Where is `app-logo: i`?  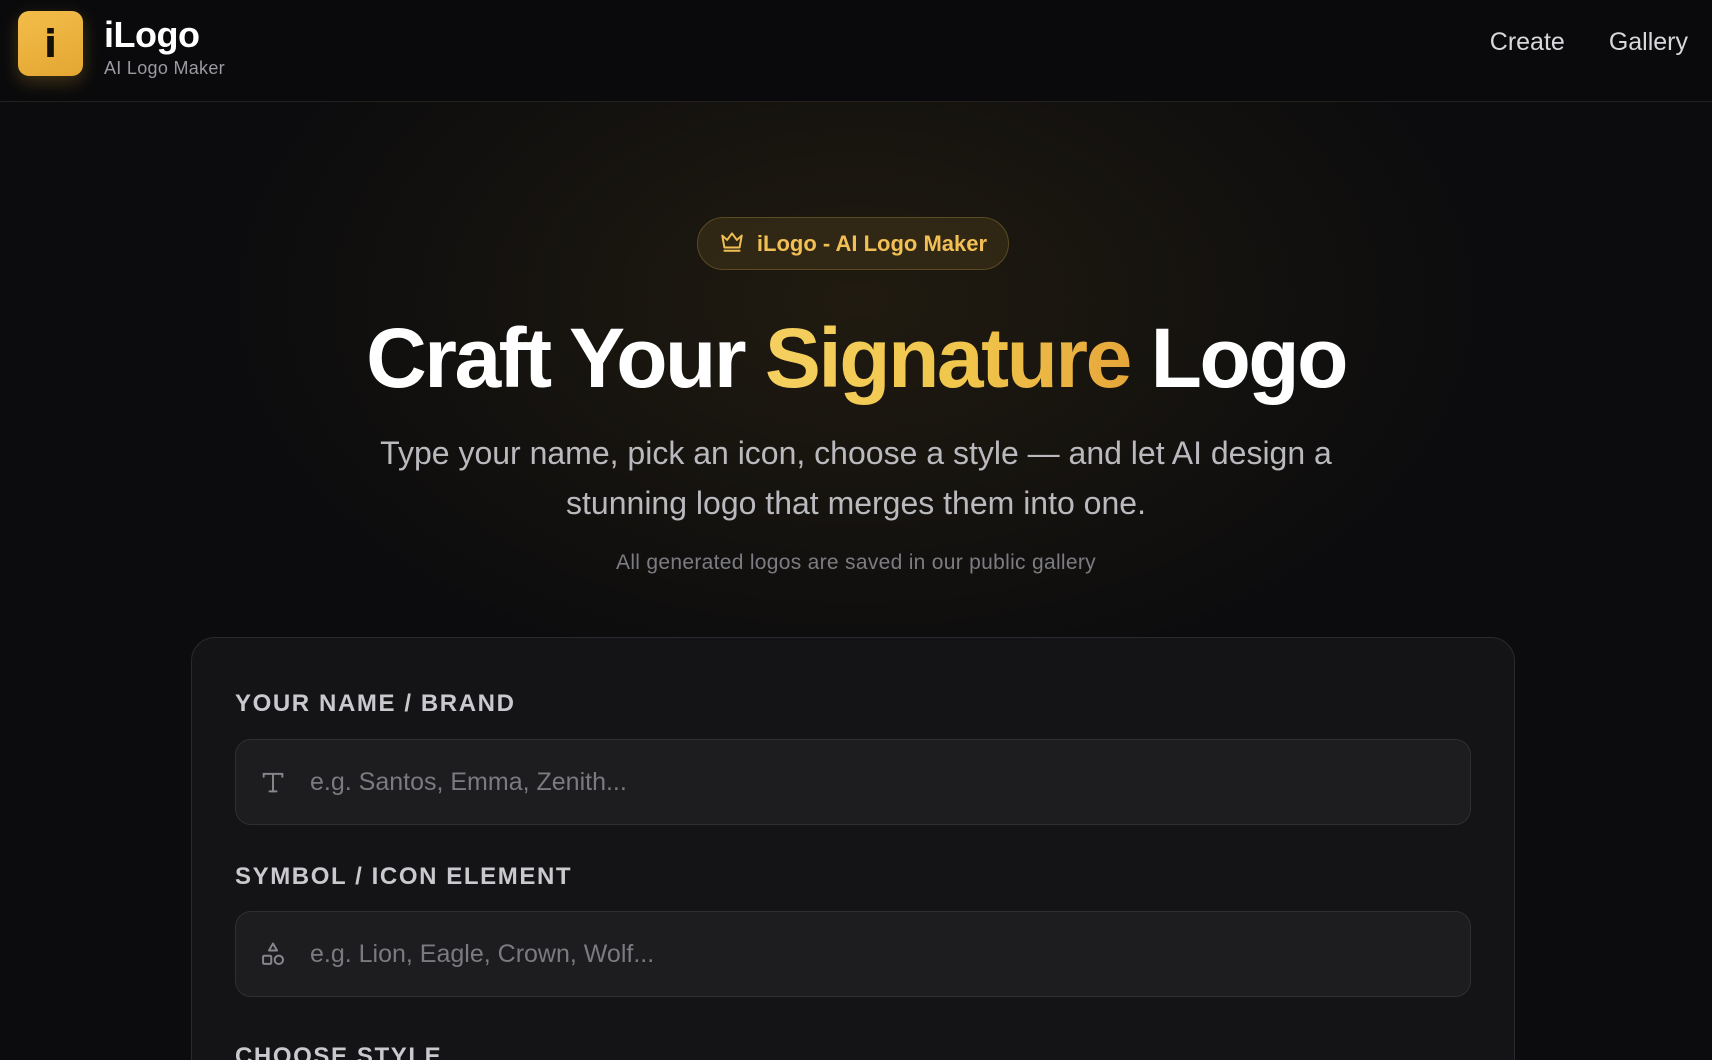
app-logo: i is located at coordinates (50, 43).